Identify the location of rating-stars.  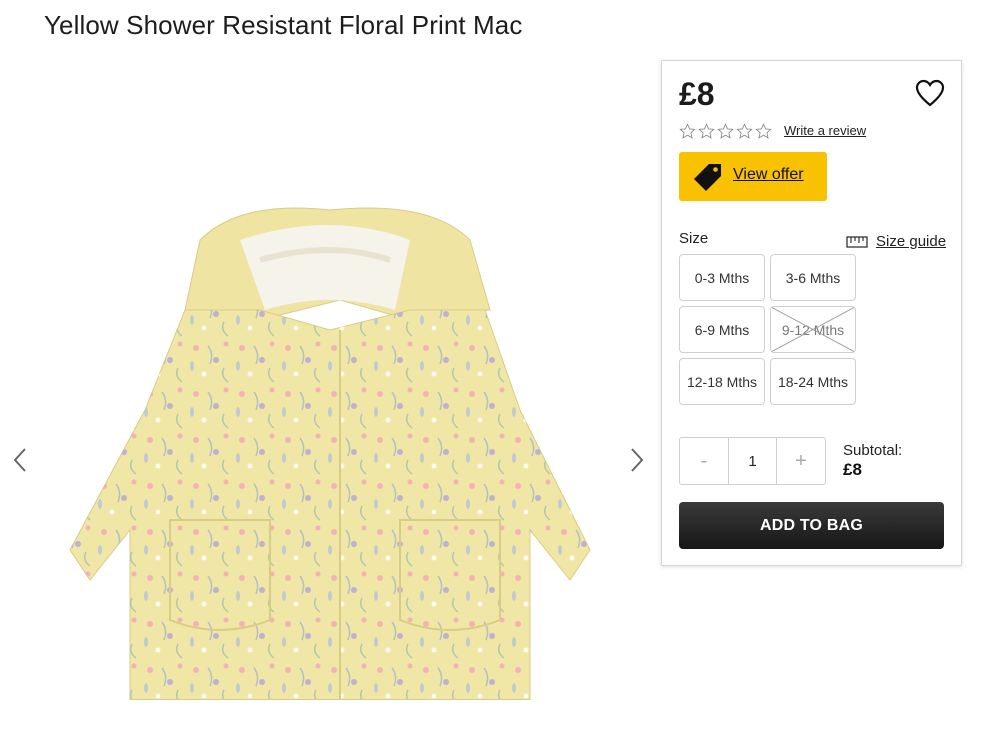
(725, 131).